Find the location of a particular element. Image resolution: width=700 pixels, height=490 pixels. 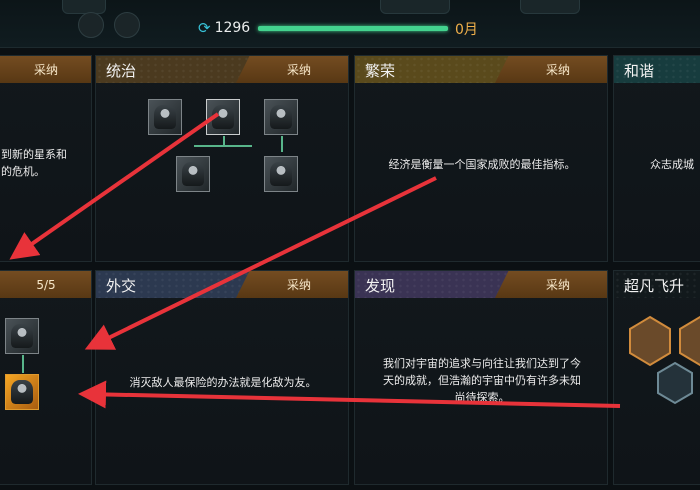

completed-count: 5/5 is located at coordinates (45, 284).